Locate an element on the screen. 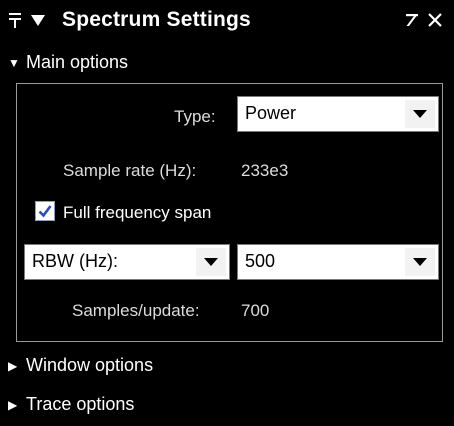 This screenshot has width=454, height=426. section-main-options: ▼ Main options is located at coordinates (68, 62).